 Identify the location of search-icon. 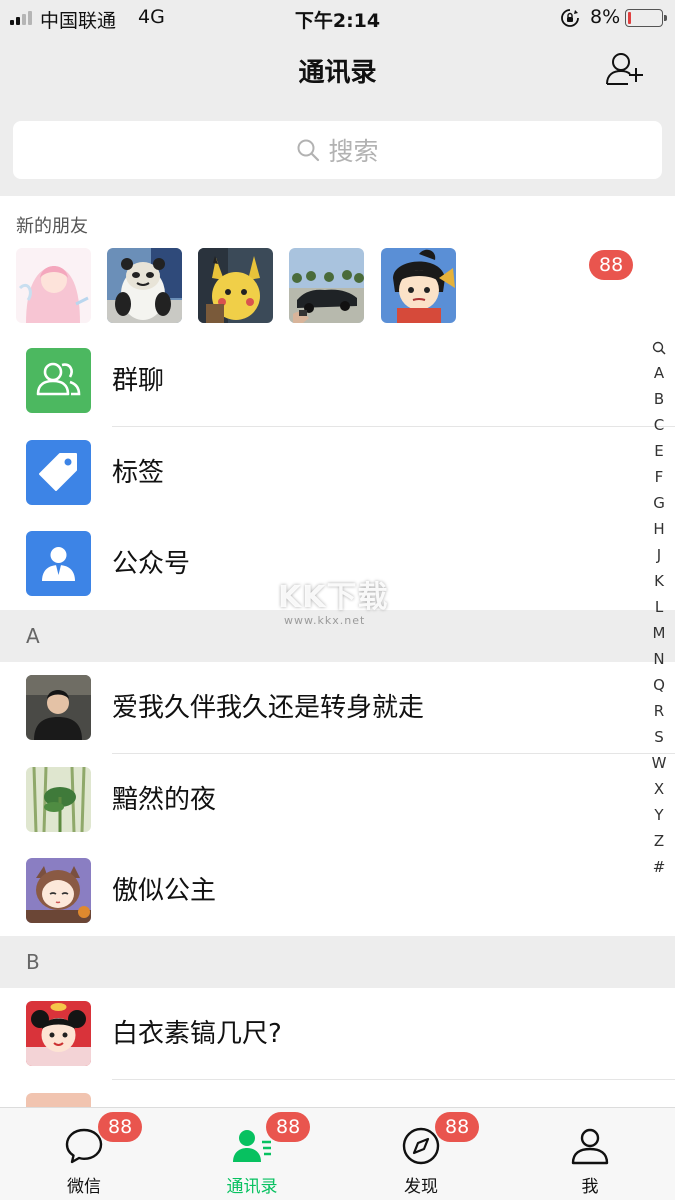
(308, 150).